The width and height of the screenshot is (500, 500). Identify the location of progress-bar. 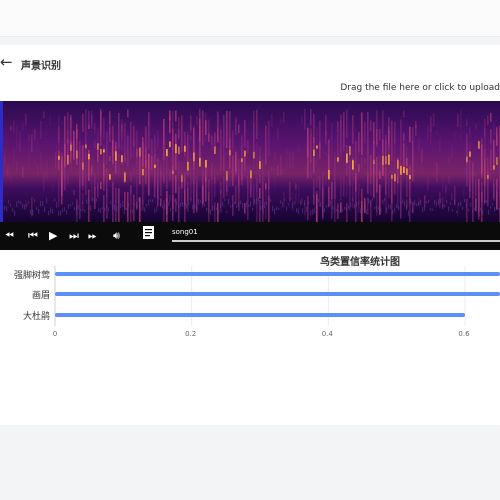
(336, 241).